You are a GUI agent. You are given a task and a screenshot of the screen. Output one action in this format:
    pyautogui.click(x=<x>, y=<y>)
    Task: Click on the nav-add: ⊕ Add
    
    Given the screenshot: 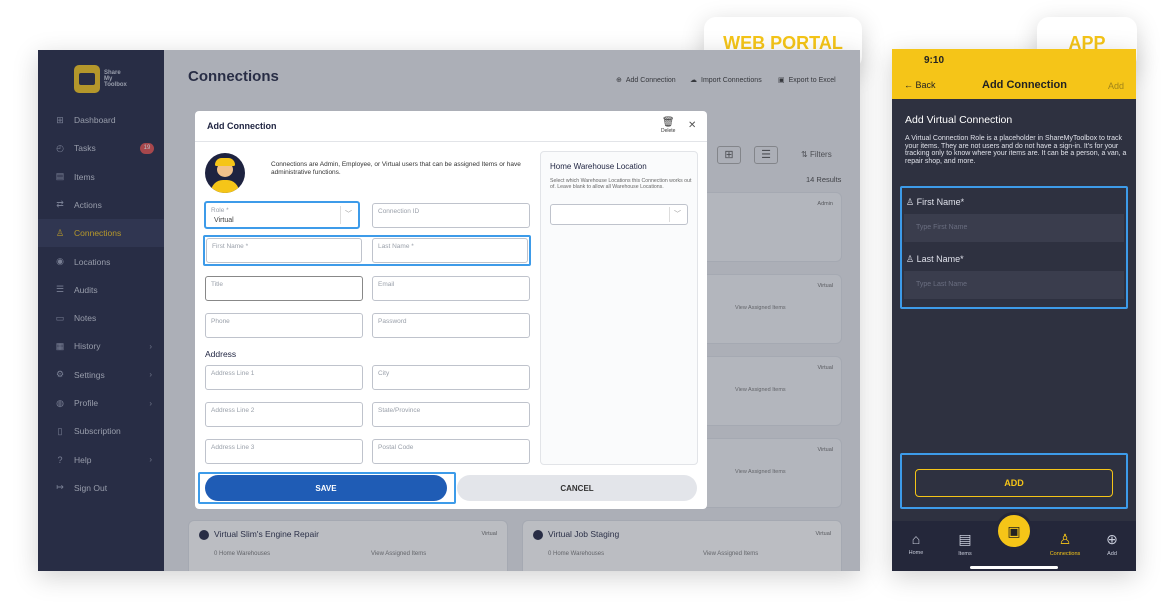 What is the action you would take?
    pyautogui.click(x=1112, y=544)
    